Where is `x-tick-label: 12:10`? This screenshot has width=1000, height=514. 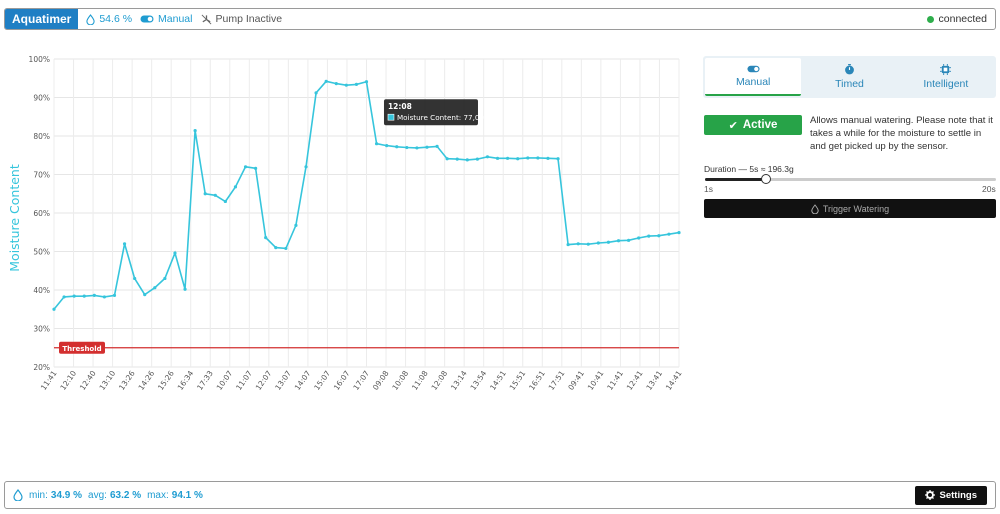
x-tick-label: 12:10 is located at coordinates (68, 380).